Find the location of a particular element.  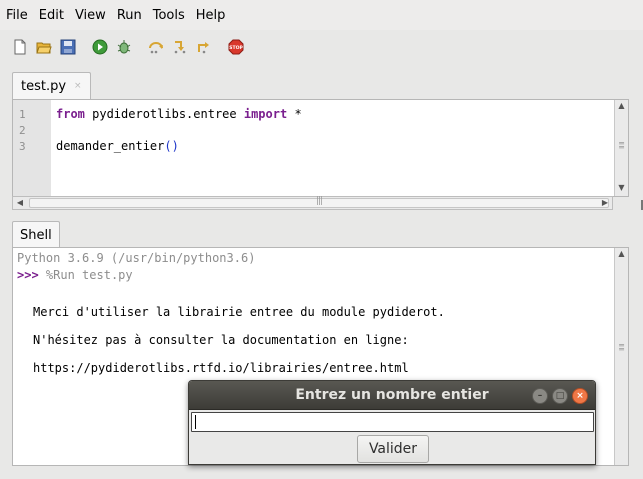

horizontal-scroll-thumb: ||| is located at coordinates (319, 202).